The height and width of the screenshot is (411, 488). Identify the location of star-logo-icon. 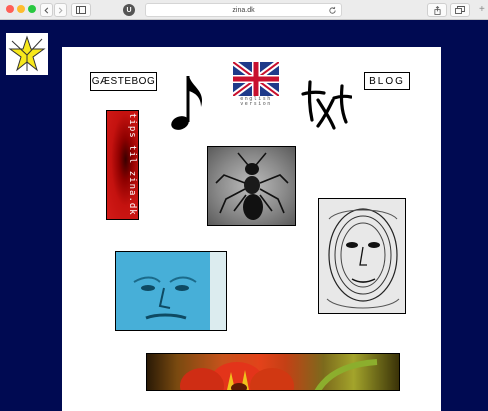
(27, 53).